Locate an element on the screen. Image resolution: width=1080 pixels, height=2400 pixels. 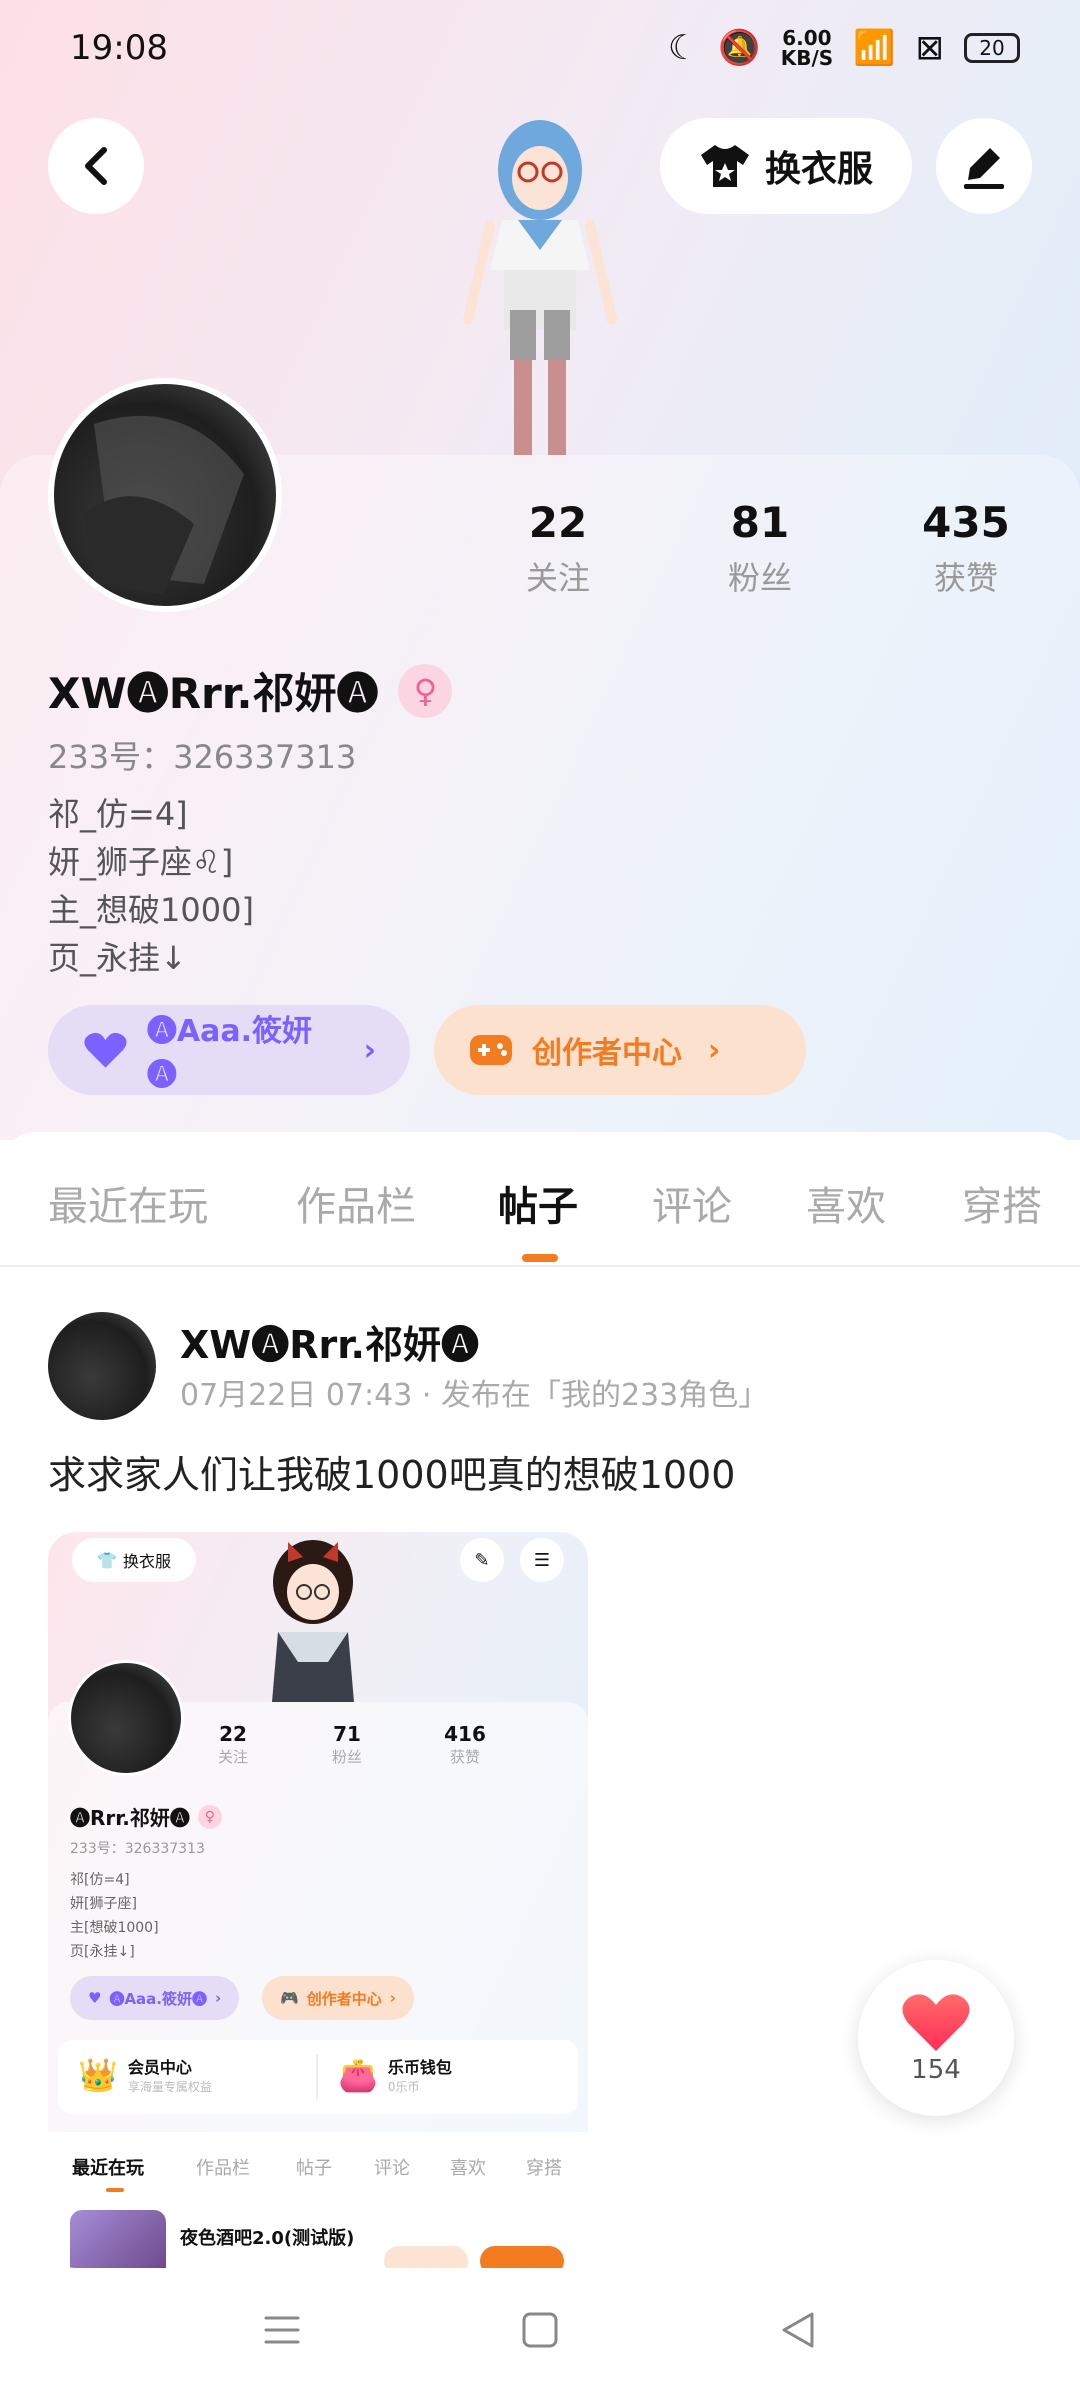
shot-vip-center: 👑 会员中心享海量专属权益 is located at coordinates (145, 2074).